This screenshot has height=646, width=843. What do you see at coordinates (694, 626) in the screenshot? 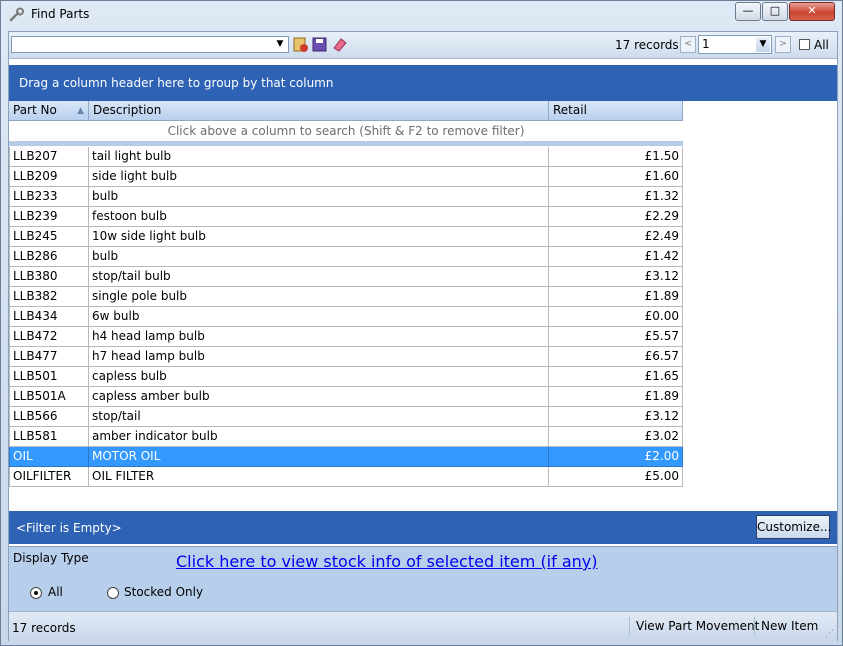
I see `view-part-movement-button: View Part Movement` at bounding box center [694, 626].